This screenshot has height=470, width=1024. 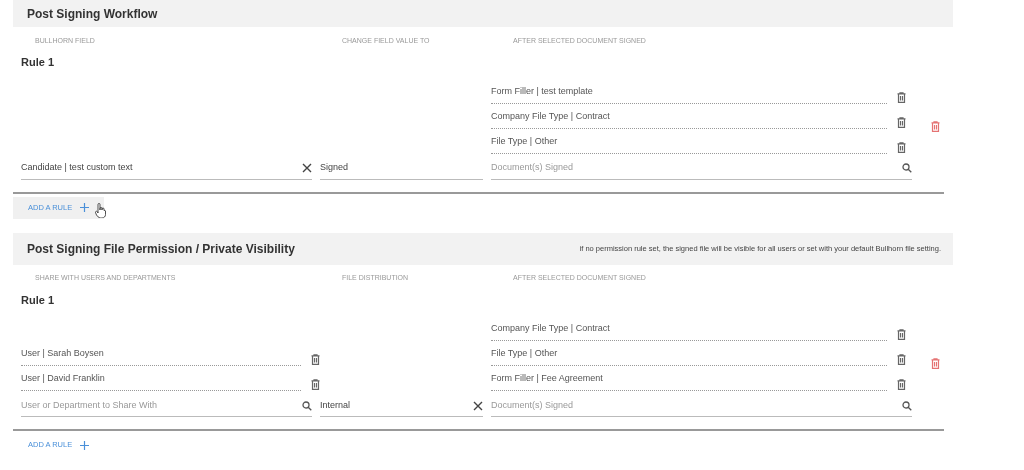 I want to click on input-field: Candidate | test custom text, so click(x=166, y=168).